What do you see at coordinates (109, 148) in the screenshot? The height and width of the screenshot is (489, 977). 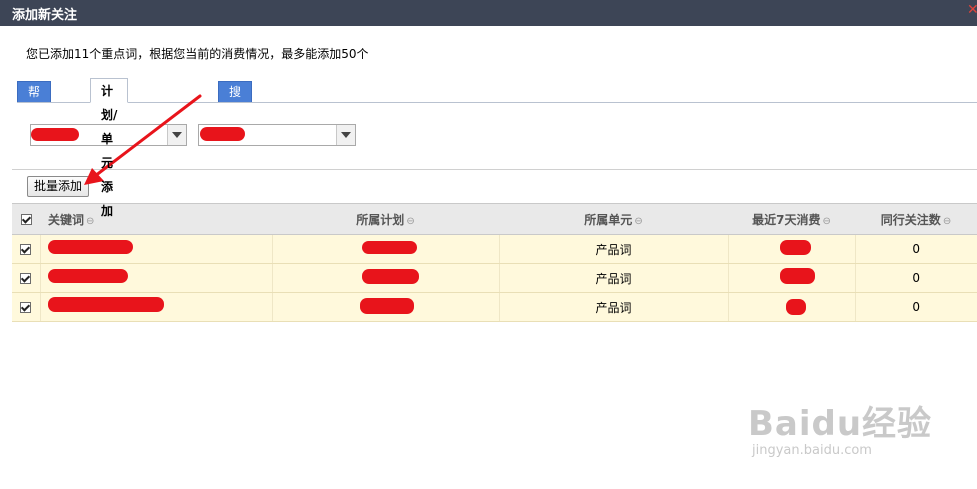 I see `tab-plan-unit-add: 计划/单元 添加` at bounding box center [109, 148].